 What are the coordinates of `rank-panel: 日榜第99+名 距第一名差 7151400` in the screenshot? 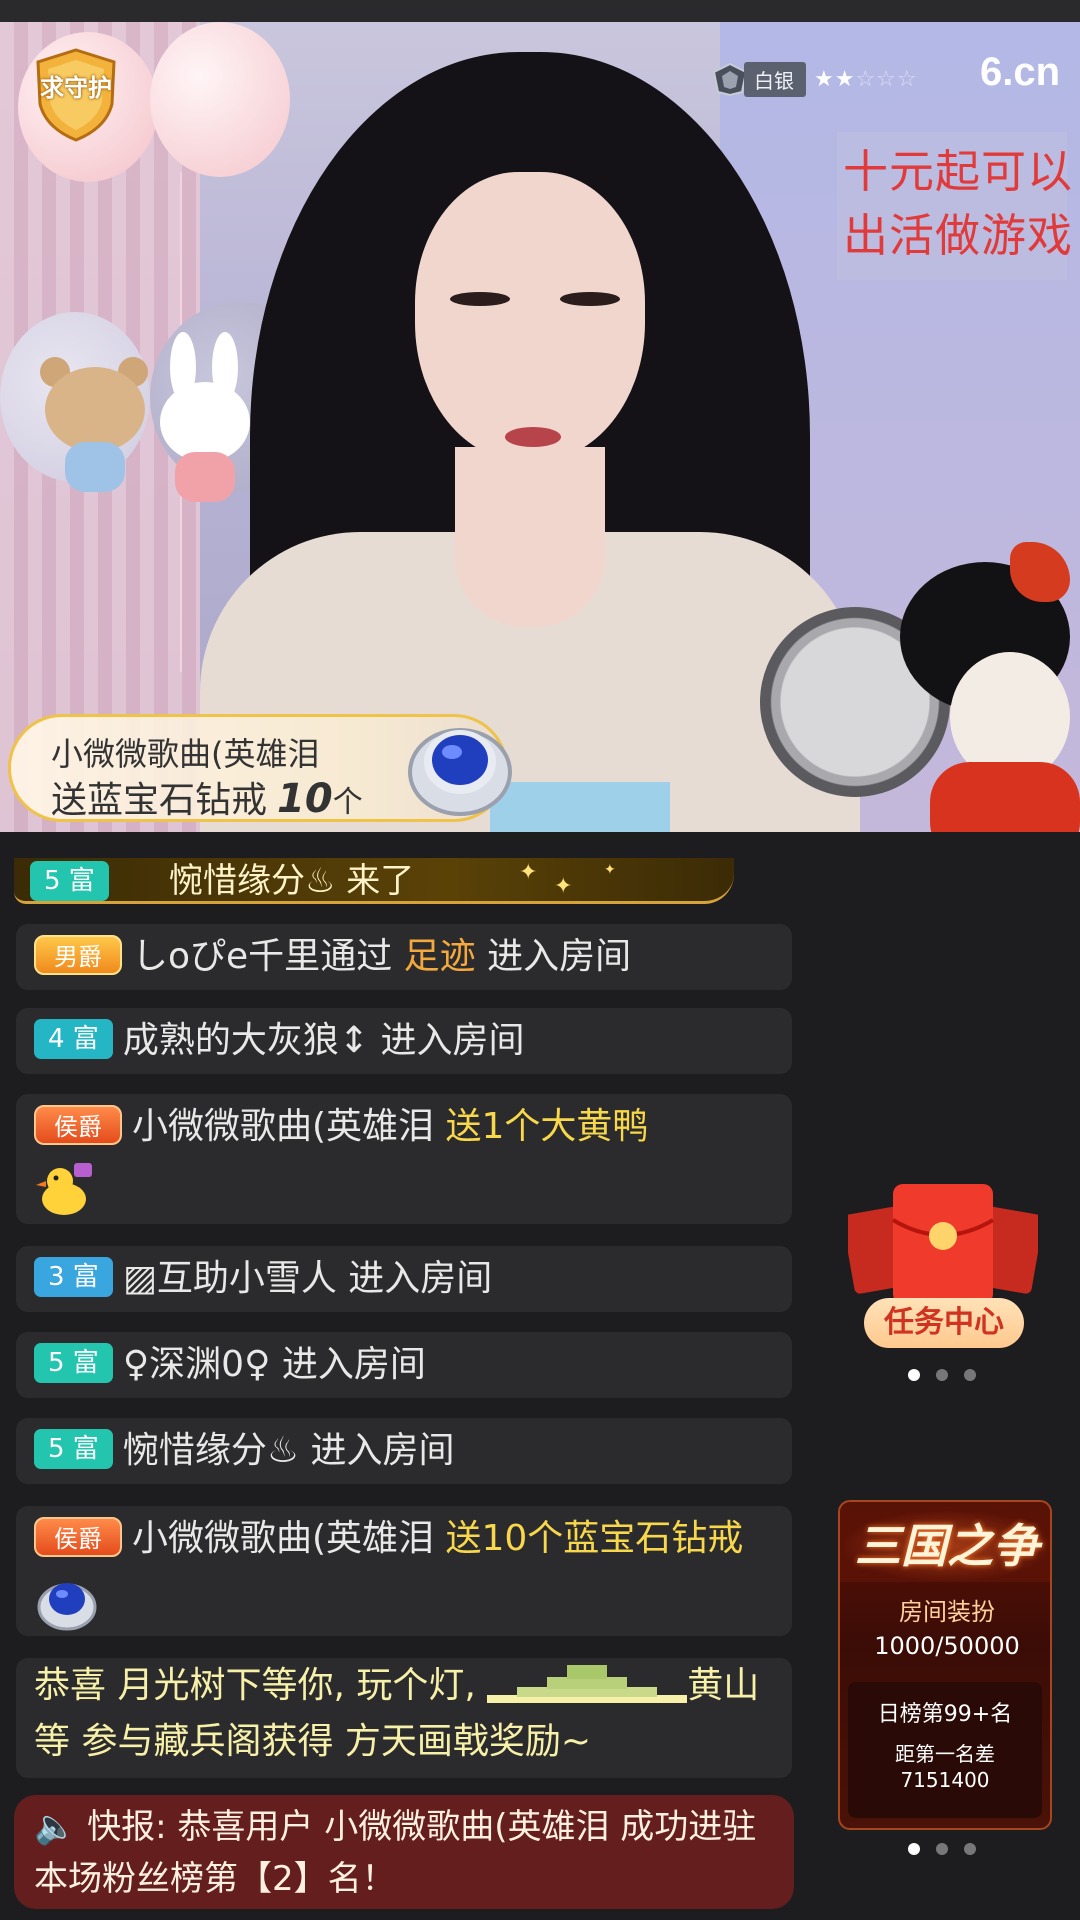 It's located at (945, 1750).